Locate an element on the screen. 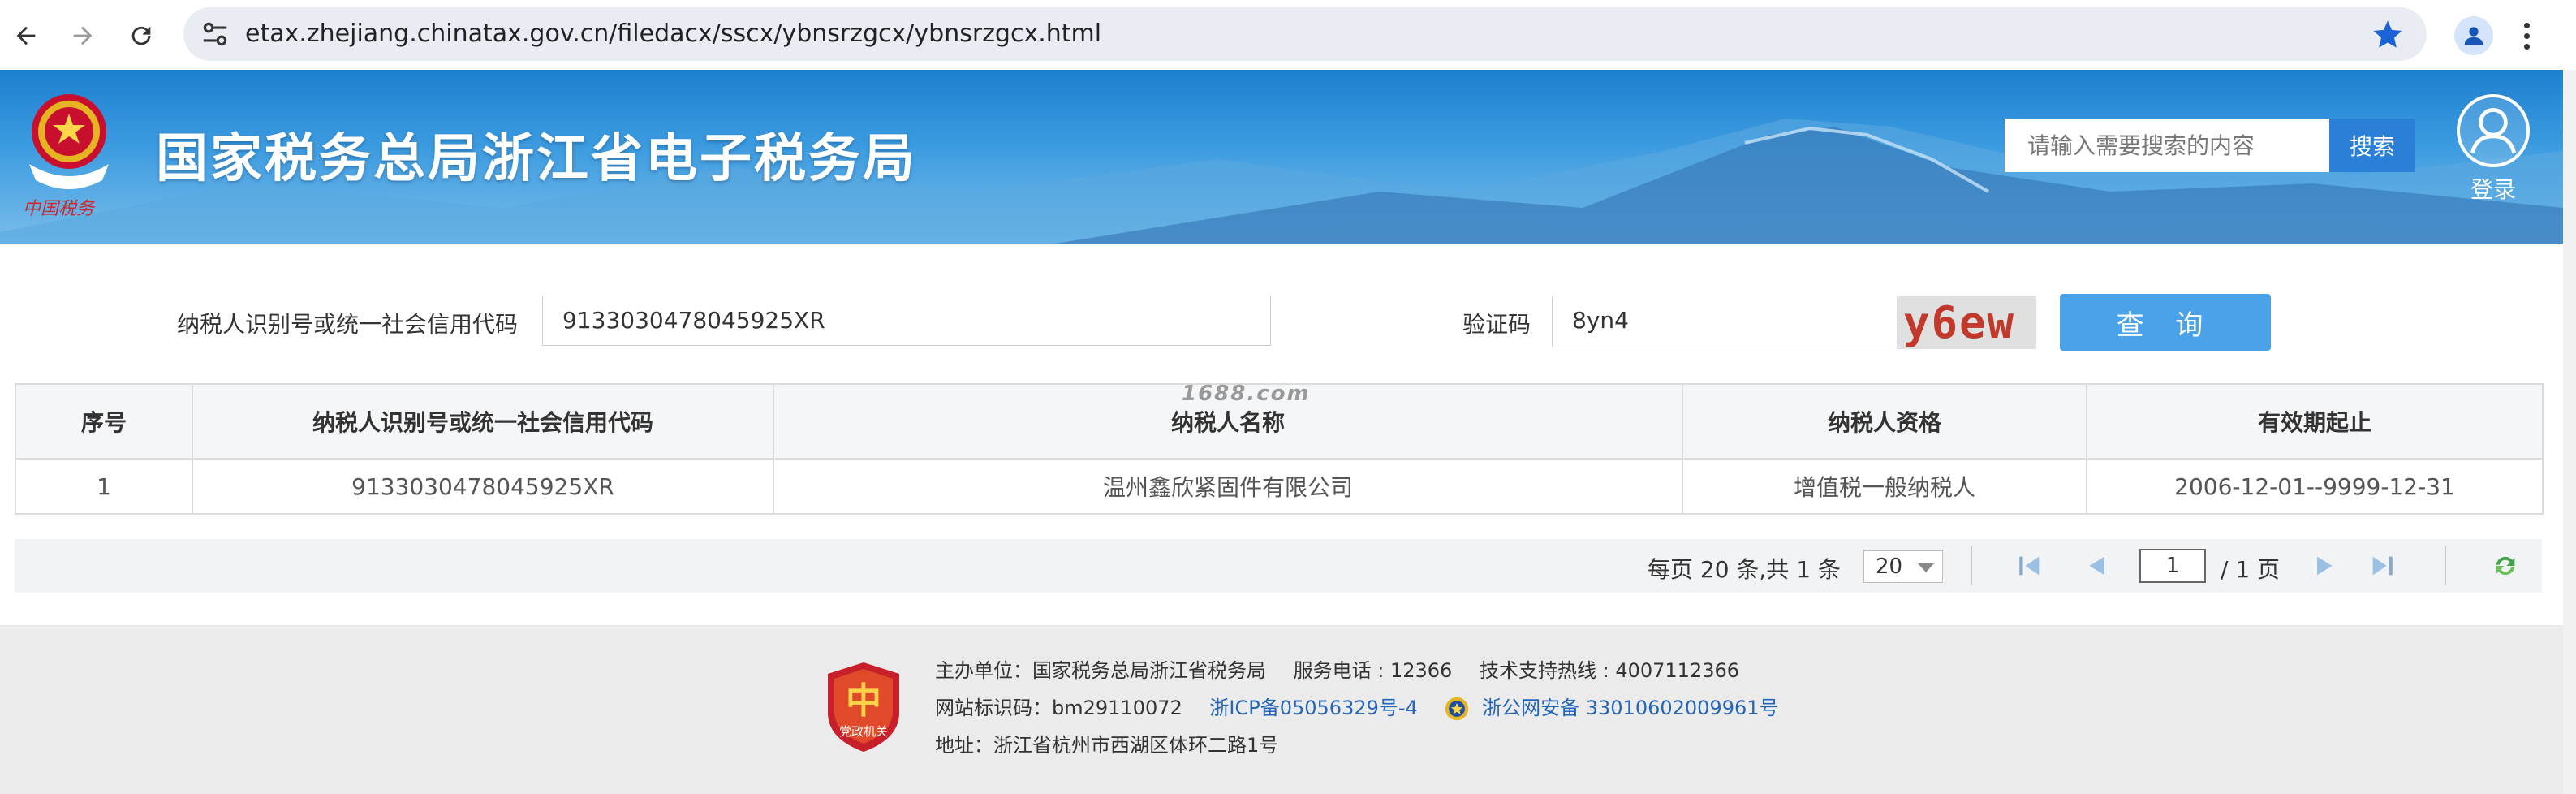 The height and width of the screenshot is (794, 2576). cell-taxpayer-id: 9133030478045925XR is located at coordinates (483, 486).